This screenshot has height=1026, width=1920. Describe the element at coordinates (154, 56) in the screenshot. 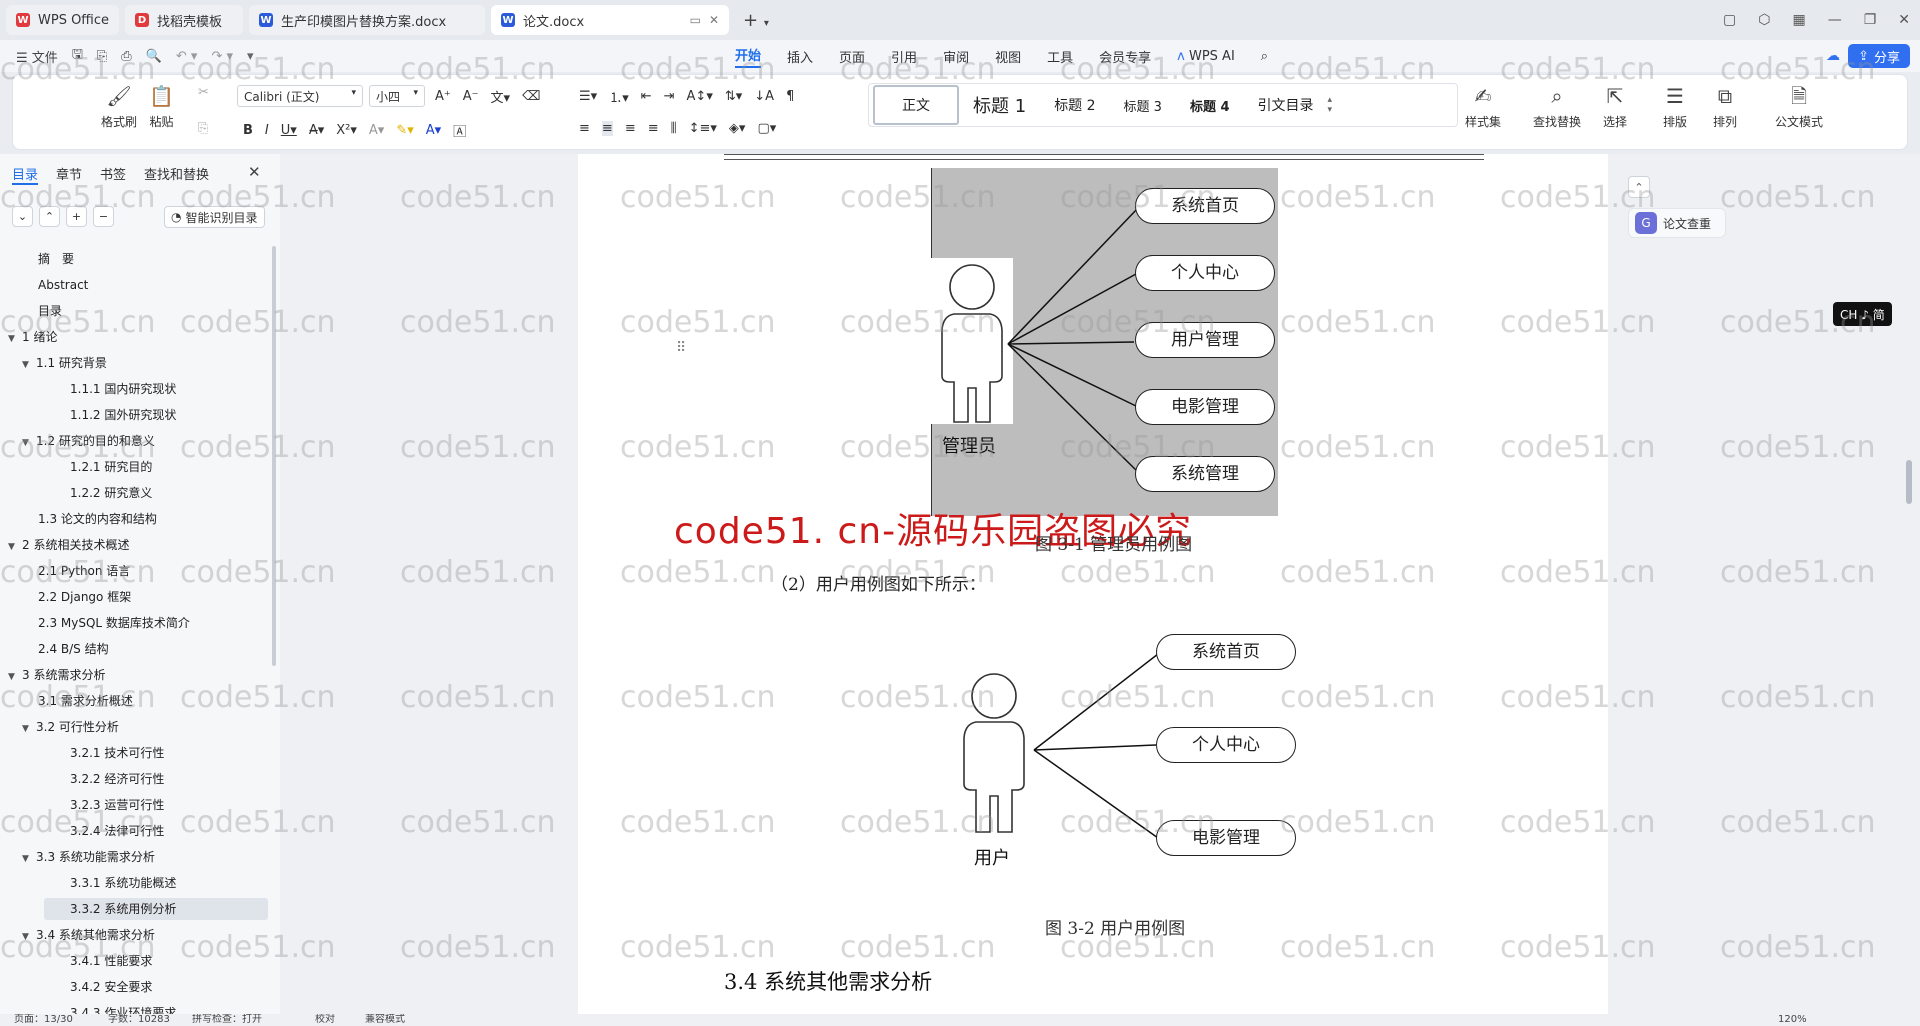

I see `print-preview-icon: 🔍` at that location.